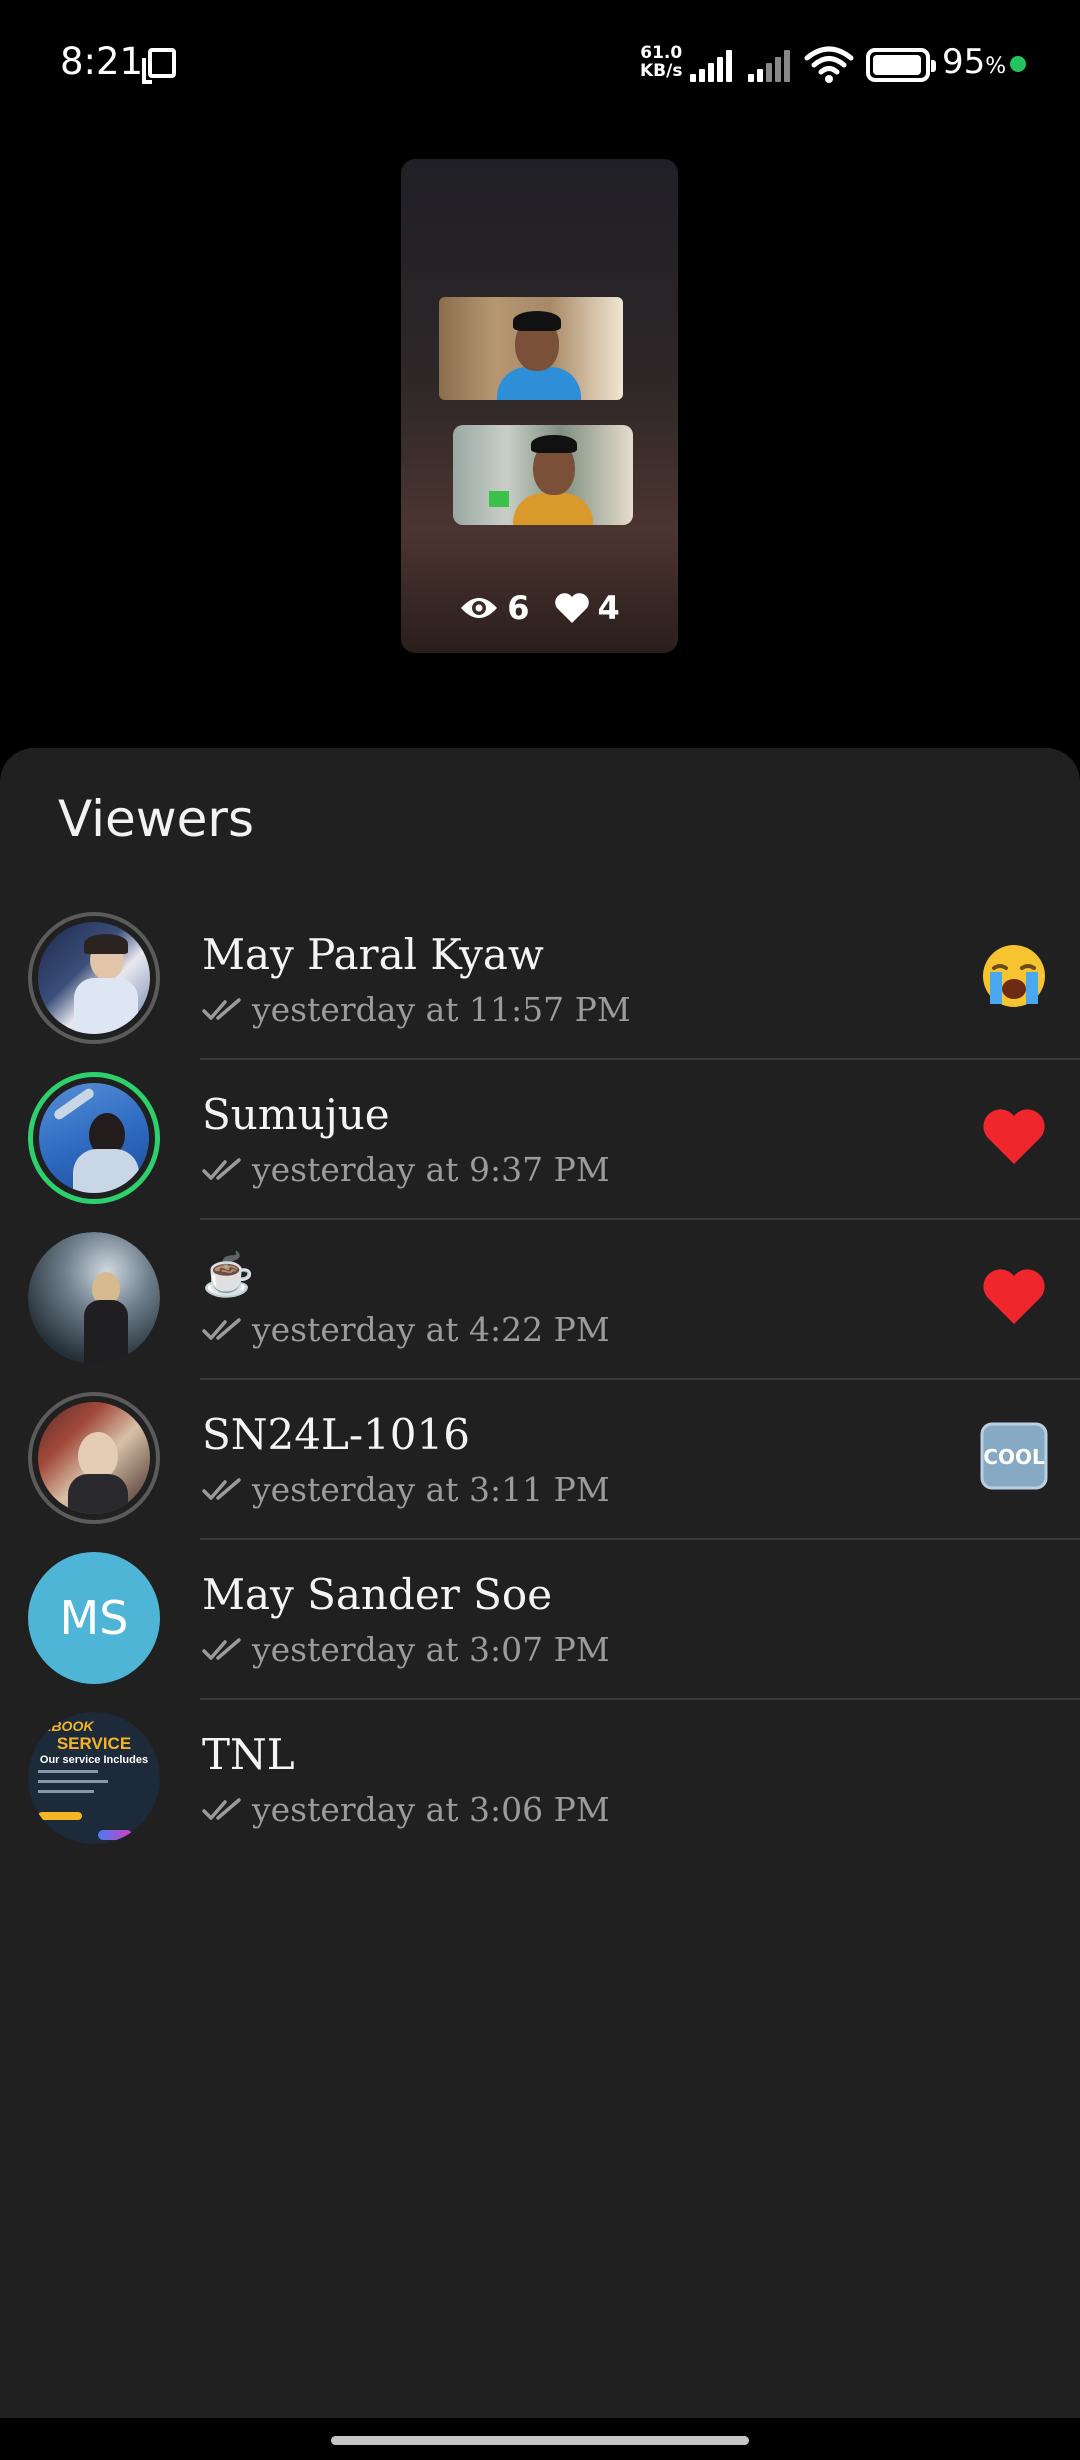 This screenshot has height=2460, width=1080. Describe the element at coordinates (1014, 976) in the screenshot. I see `crying-emoji-icon` at that location.